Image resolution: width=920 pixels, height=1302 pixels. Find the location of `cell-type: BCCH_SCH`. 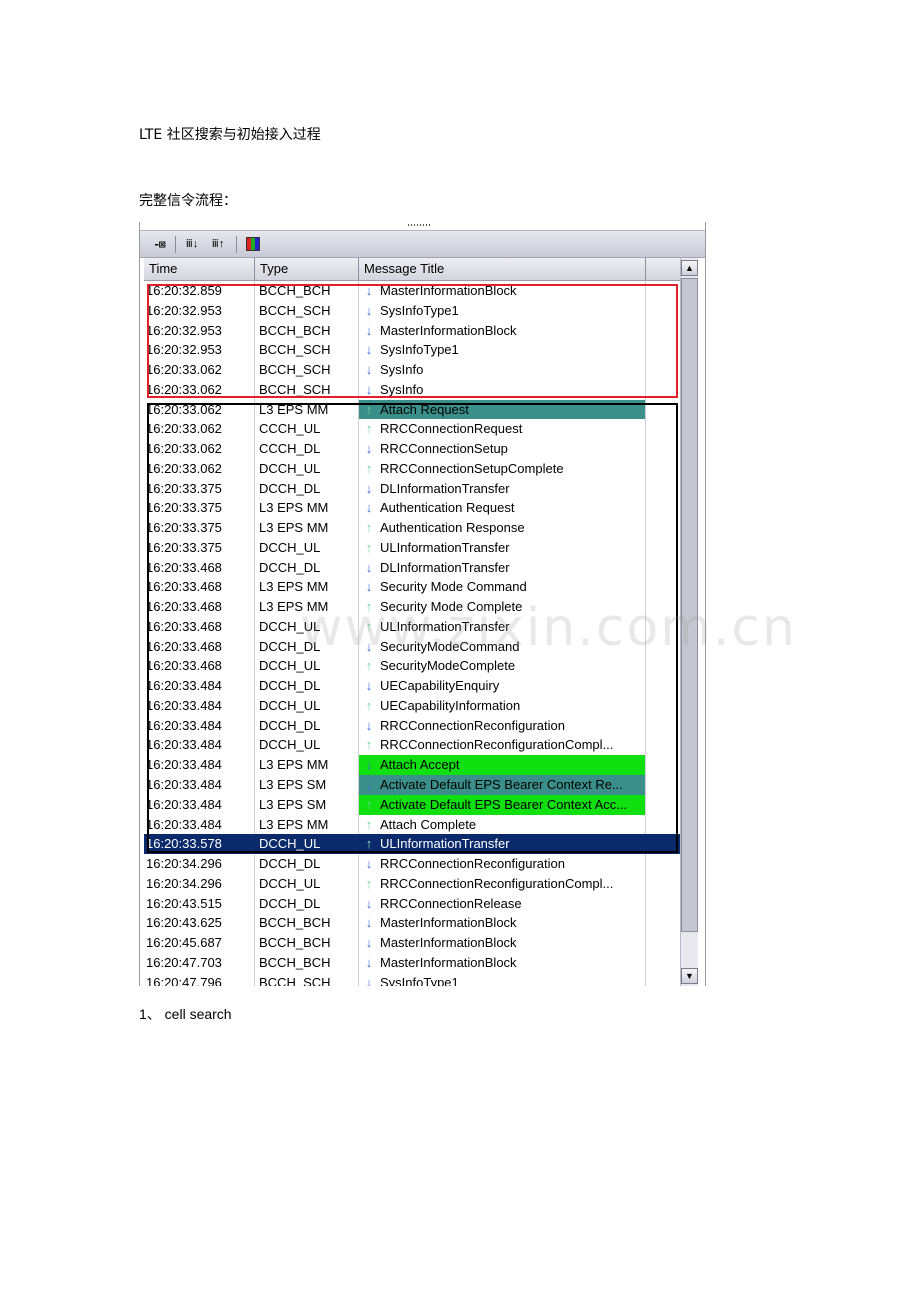

cell-type: BCCH_SCH is located at coordinates (307, 979).